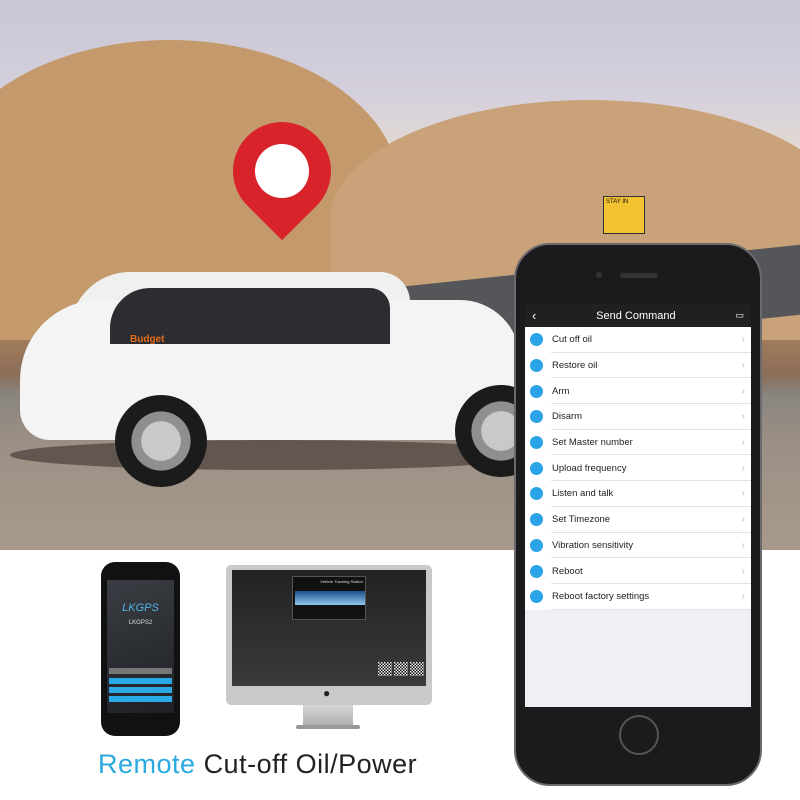 The image size is (800, 800). What do you see at coordinates (583, 494) in the screenshot?
I see `command-label: Listen and talk` at bounding box center [583, 494].